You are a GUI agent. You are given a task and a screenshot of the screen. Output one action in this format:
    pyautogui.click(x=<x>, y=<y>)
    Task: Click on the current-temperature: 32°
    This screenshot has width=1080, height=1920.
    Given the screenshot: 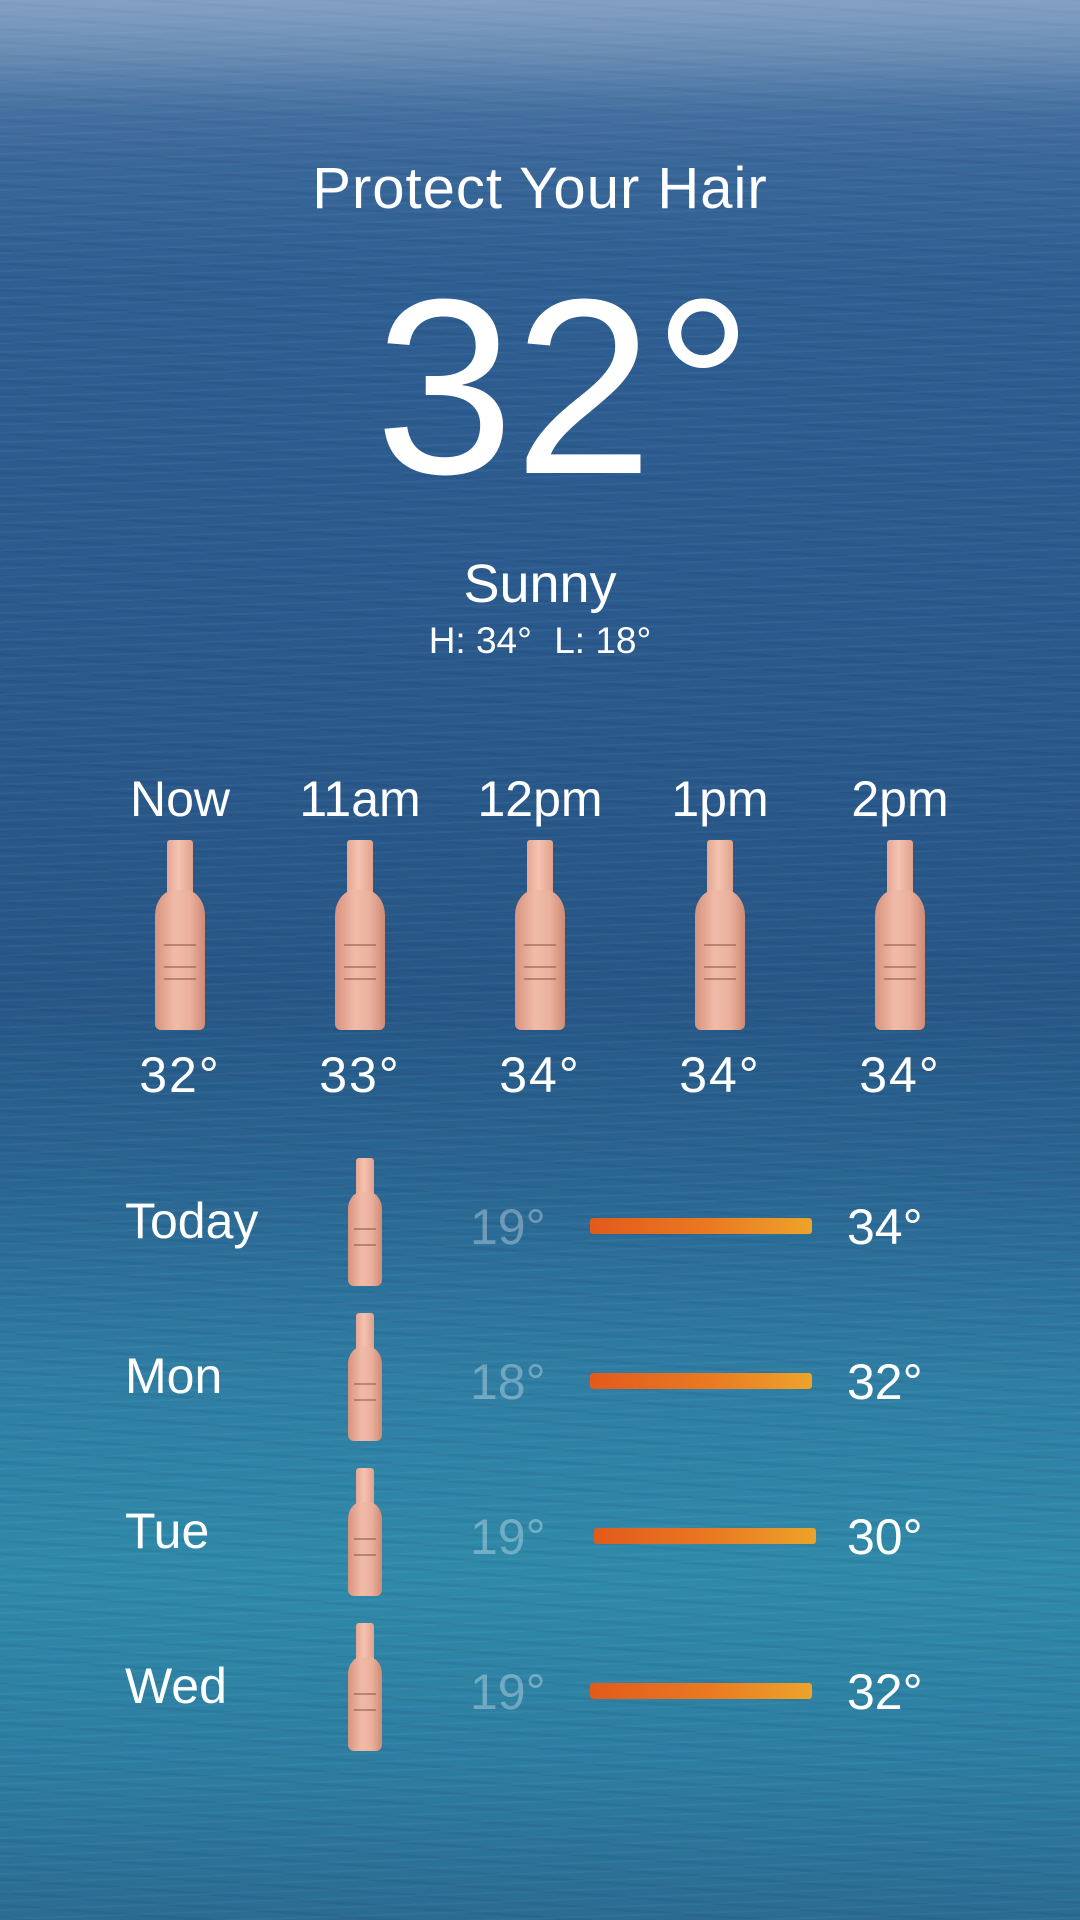 What is the action you would take?
    pyautogui.click(x=564, y=386)
    